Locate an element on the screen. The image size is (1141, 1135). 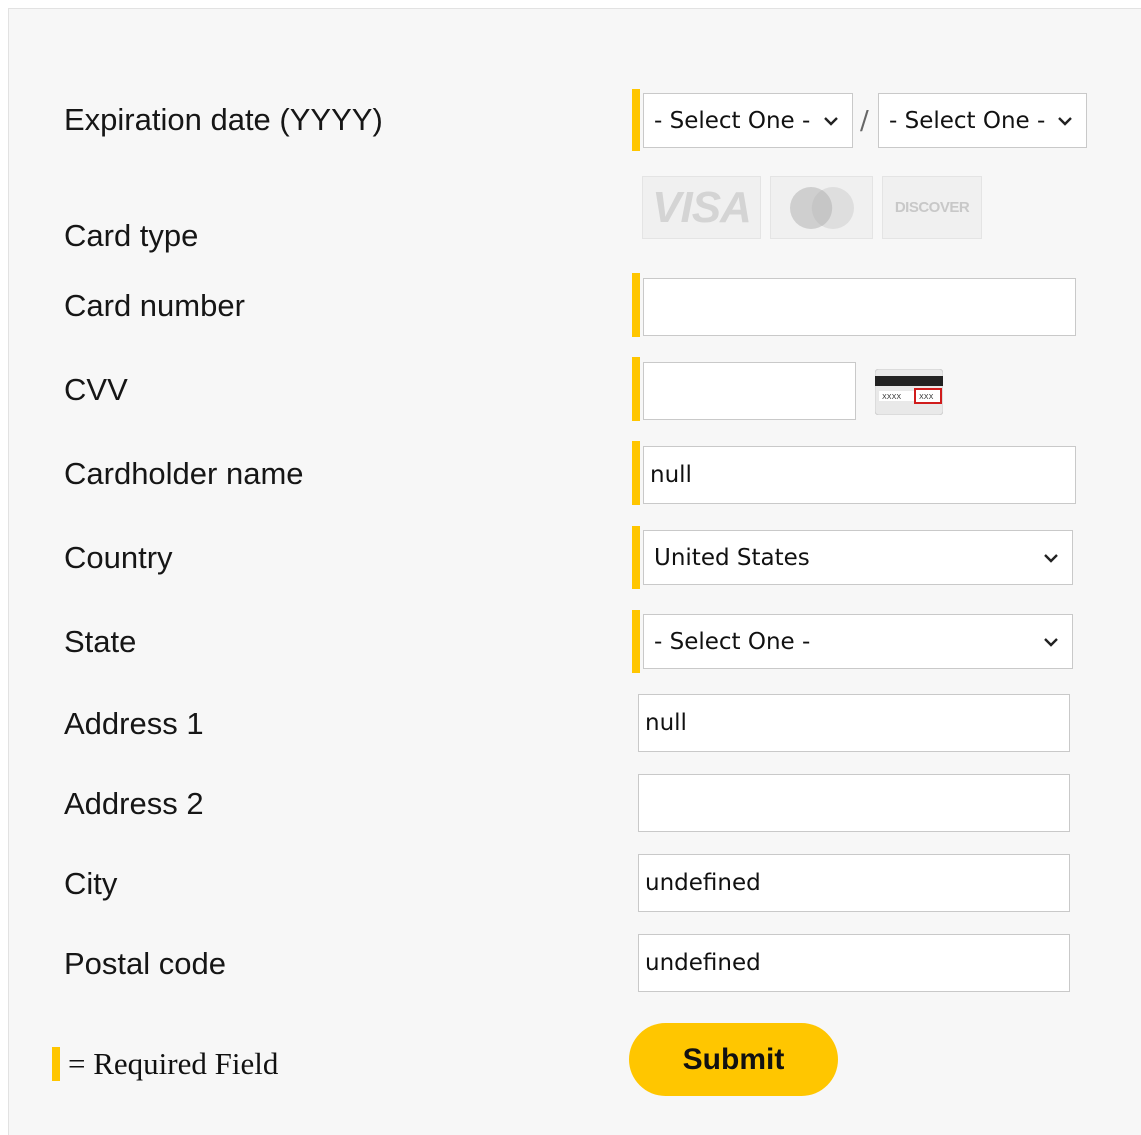
address1-input: null is located at coordinates (854, 723).